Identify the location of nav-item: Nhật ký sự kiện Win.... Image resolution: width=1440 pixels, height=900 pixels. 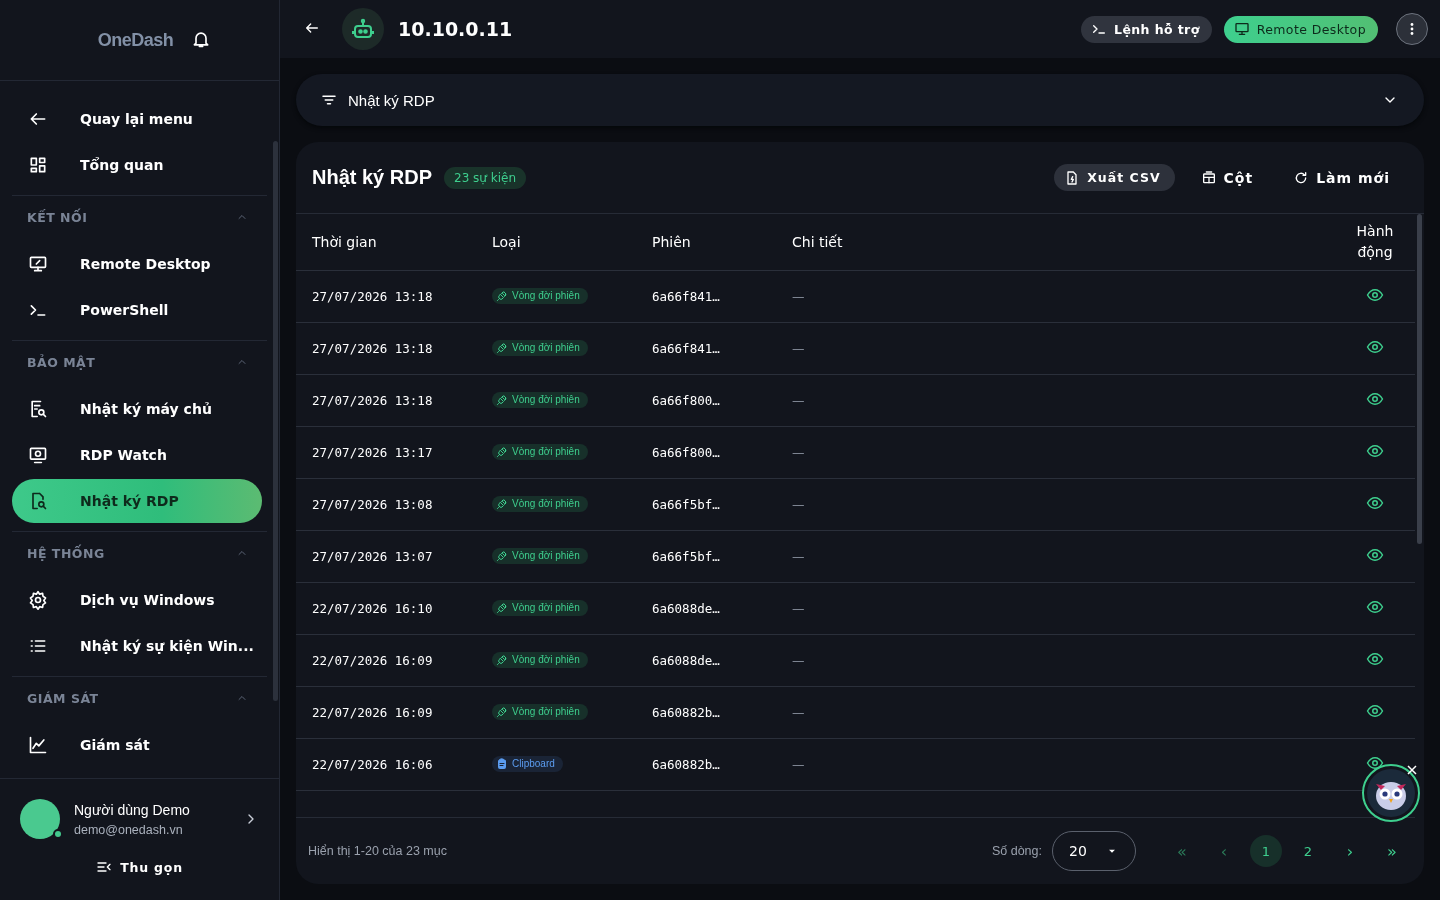
(137, 646).